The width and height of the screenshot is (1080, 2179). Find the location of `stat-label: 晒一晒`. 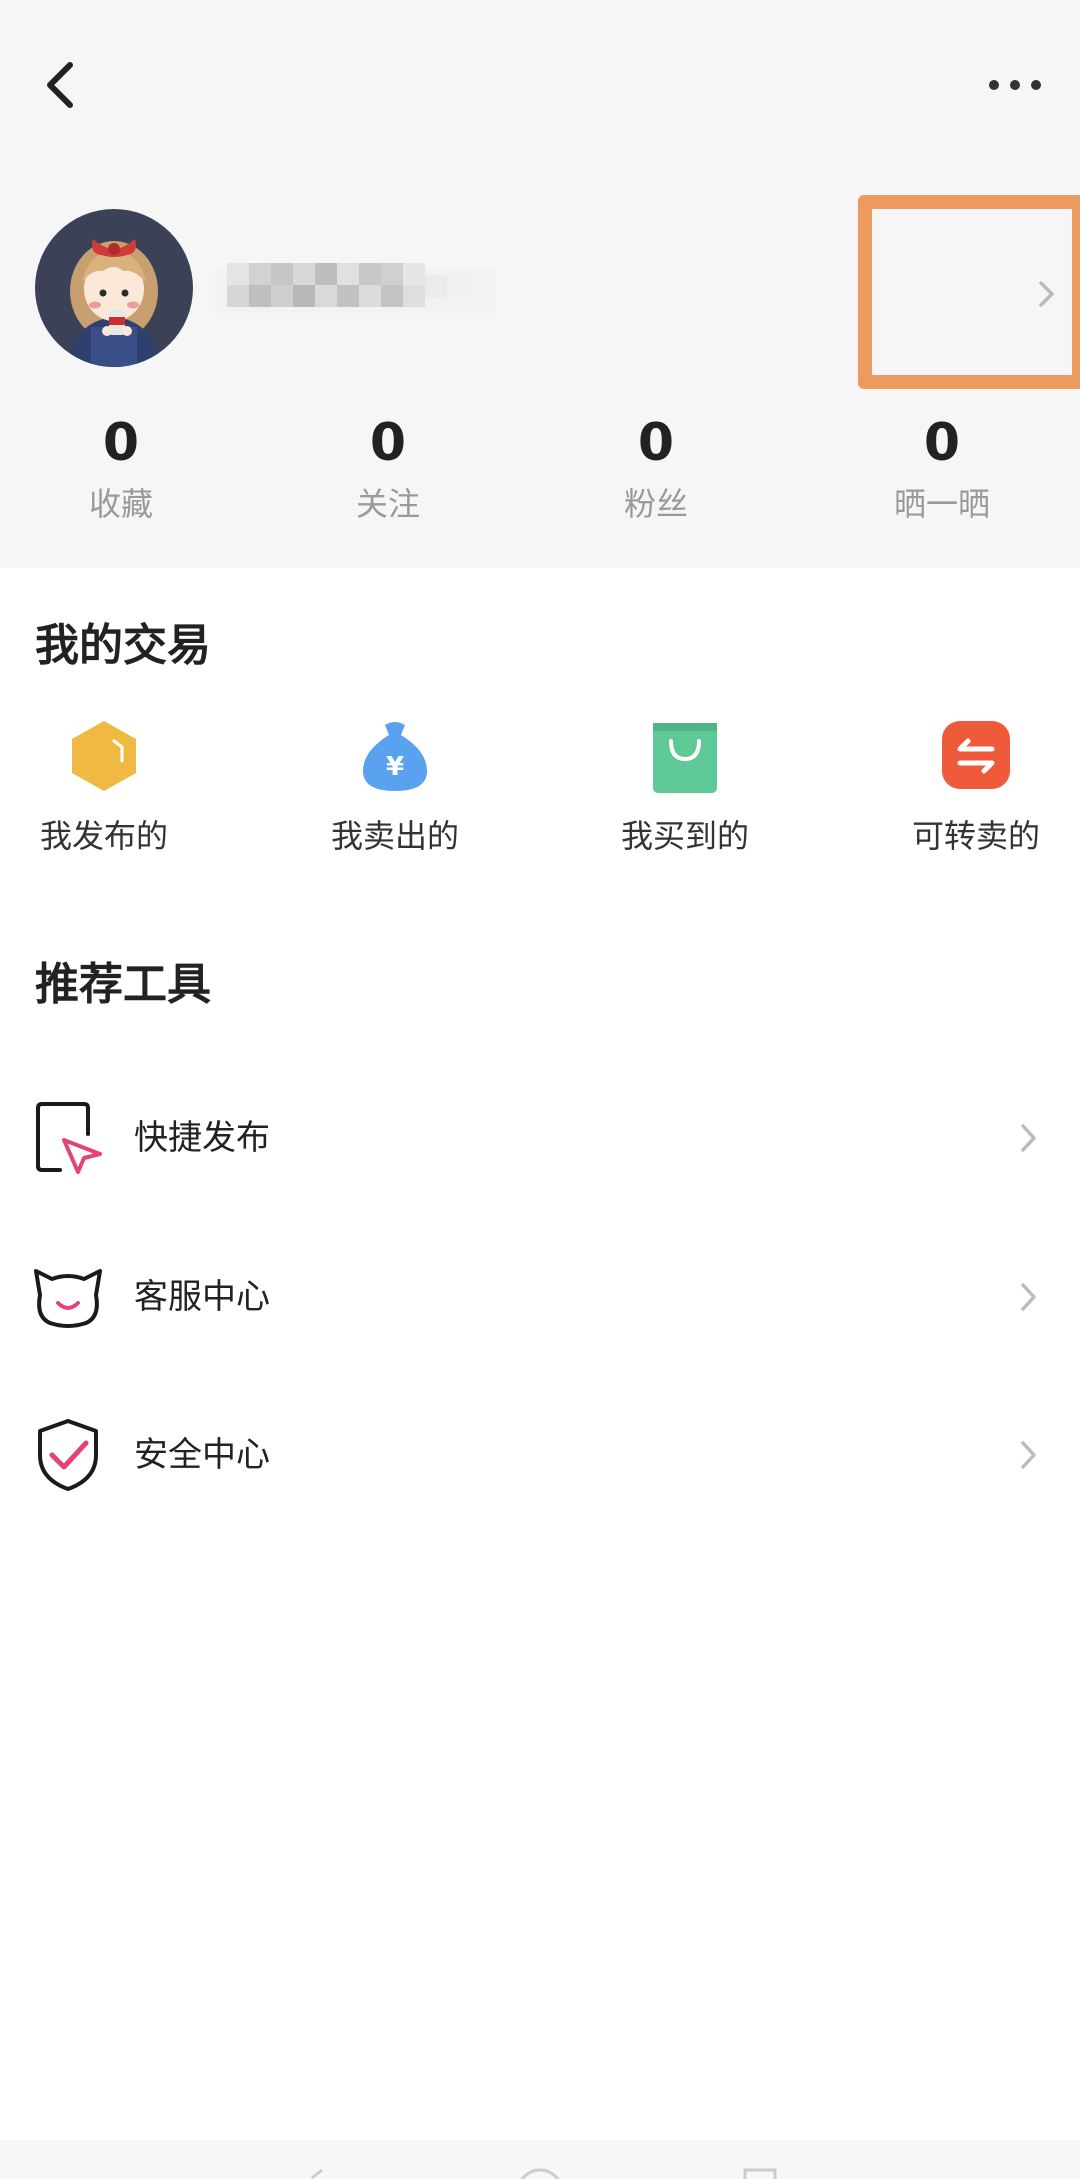

stat-label: 晒一晒 is located at coordinates (941, 504).